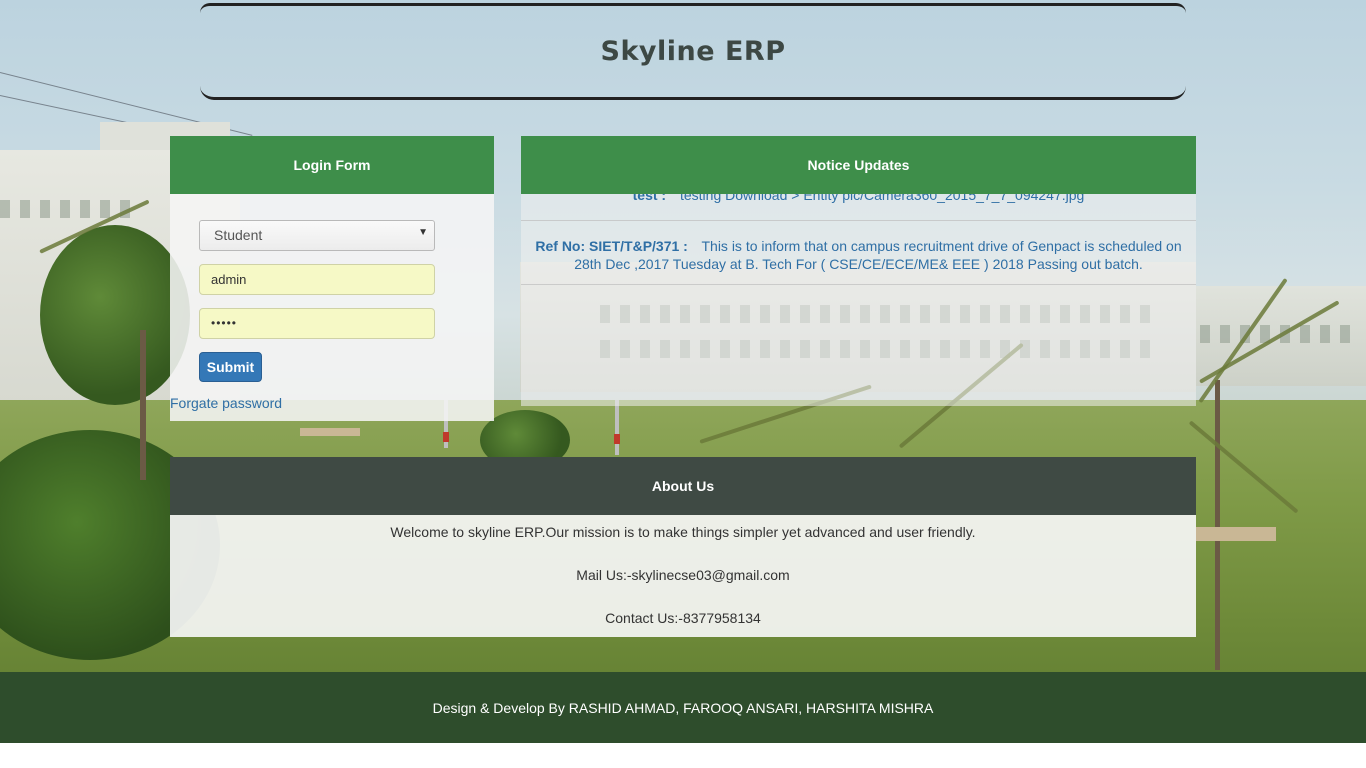 The width and height of the screenshot is (1366, 768). I want to click on about-heading: About Us, so click(683, 486).